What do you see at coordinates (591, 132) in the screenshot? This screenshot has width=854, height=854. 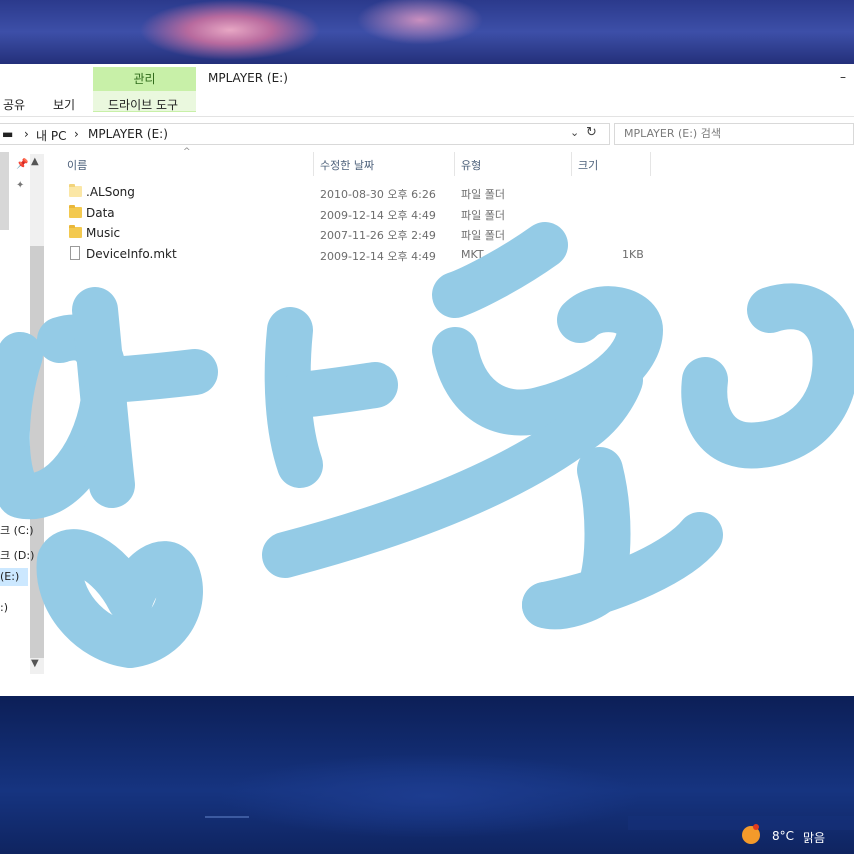 I see `refresh-icon: ↻` at bounding box center [591, 132].